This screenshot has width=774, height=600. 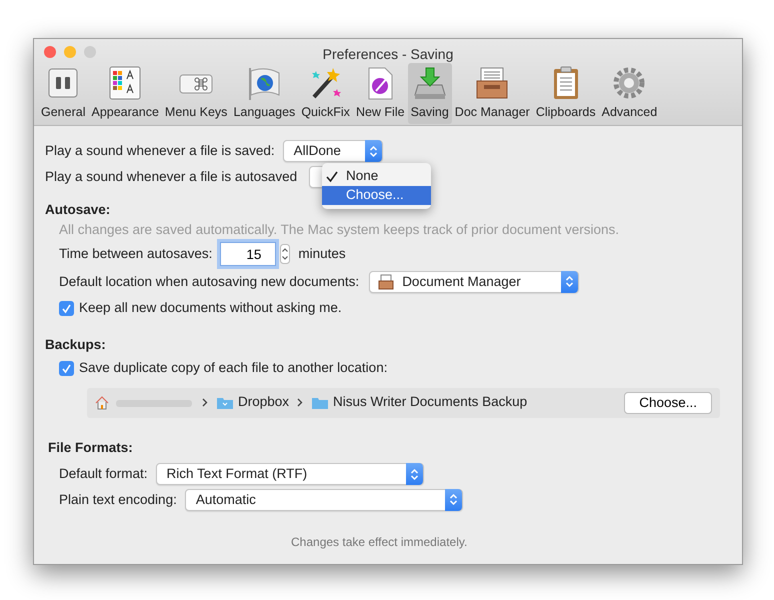 I want to click on section-heading: Autosave:, so click(x=78, y=210).